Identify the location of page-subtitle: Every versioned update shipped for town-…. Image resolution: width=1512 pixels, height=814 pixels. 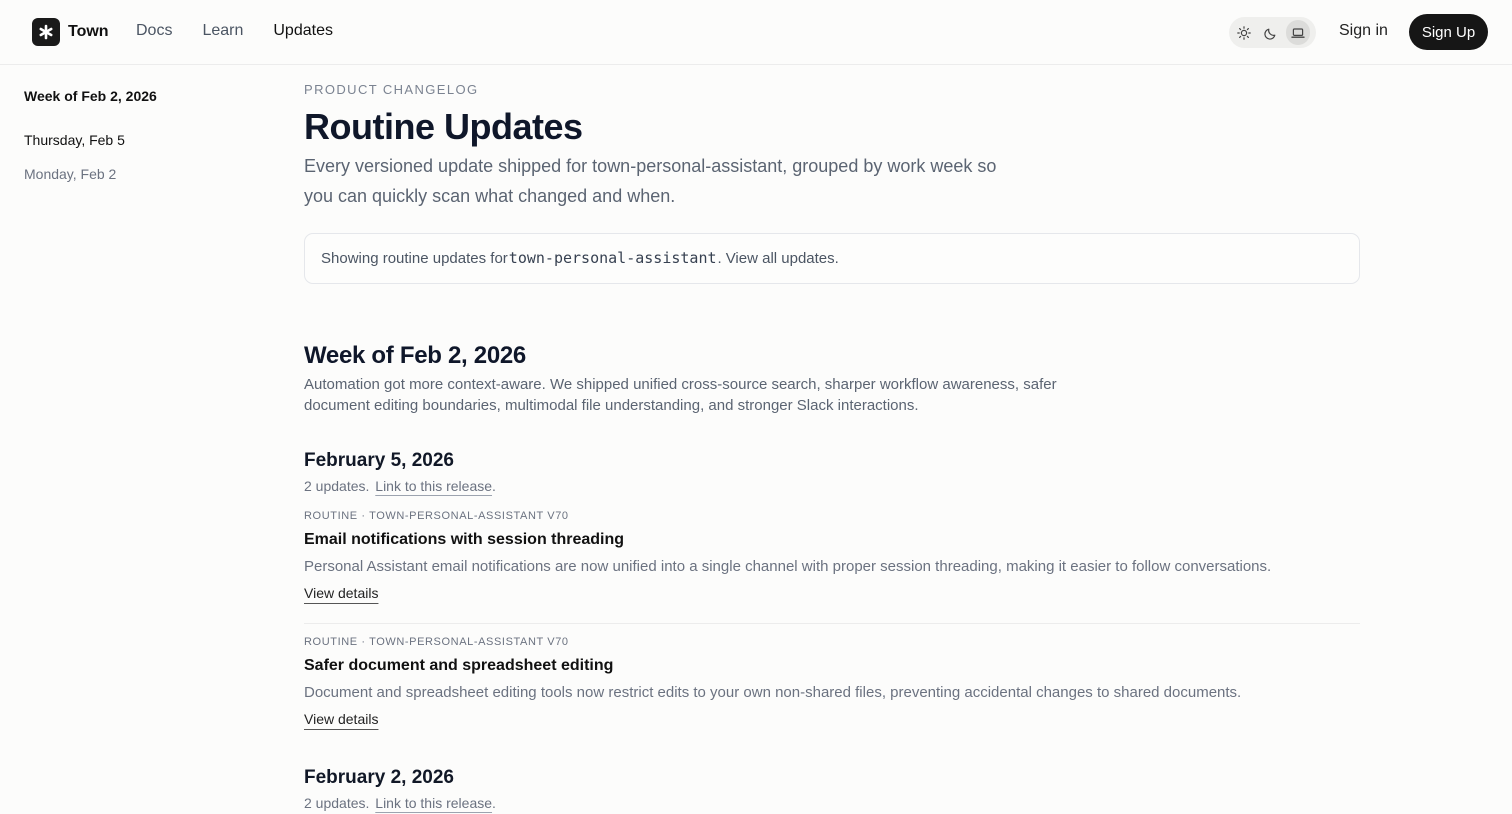
(650, 180).